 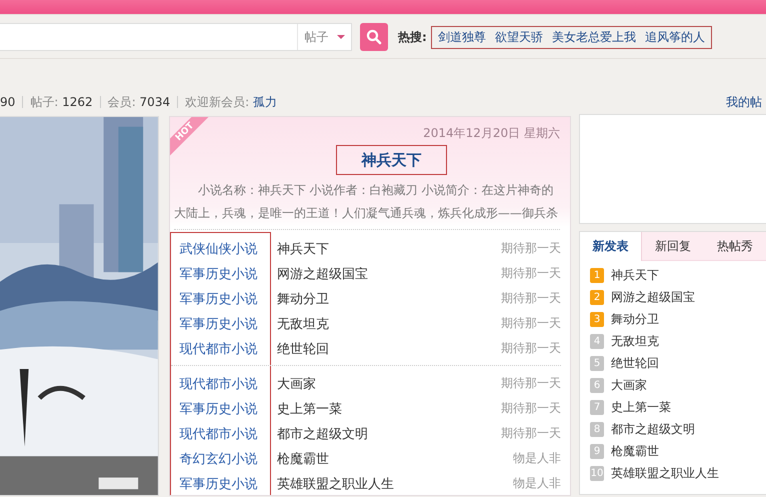 What do you see at coordinates (335, 483) in the screenshot?
I see `novel-title: 英雄联盟之职业人生` at bounding box center [335, 483].